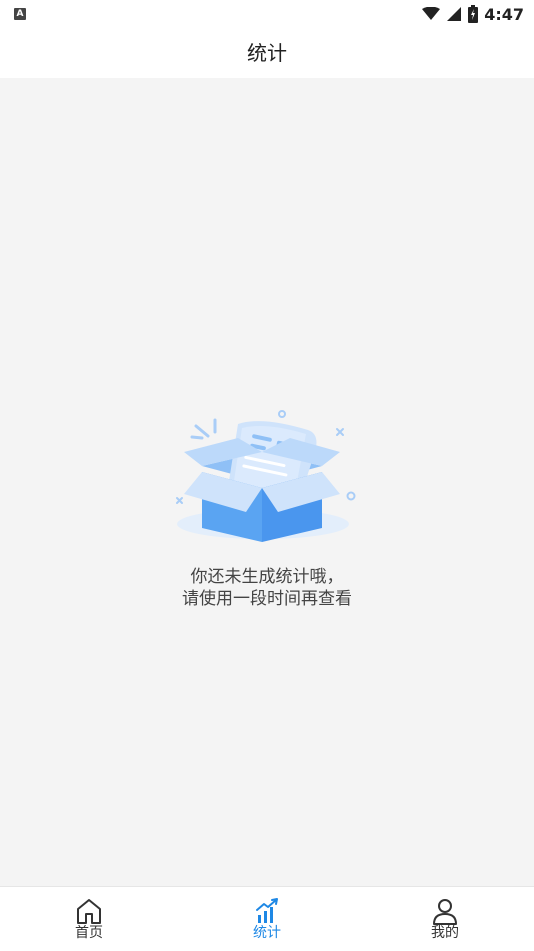 This screenshot has width=534, height=951. What do you see at coordinates (89, 933) in the screenshot?
I see `tab-home-label: 首页` at bounding box center [89, 933].